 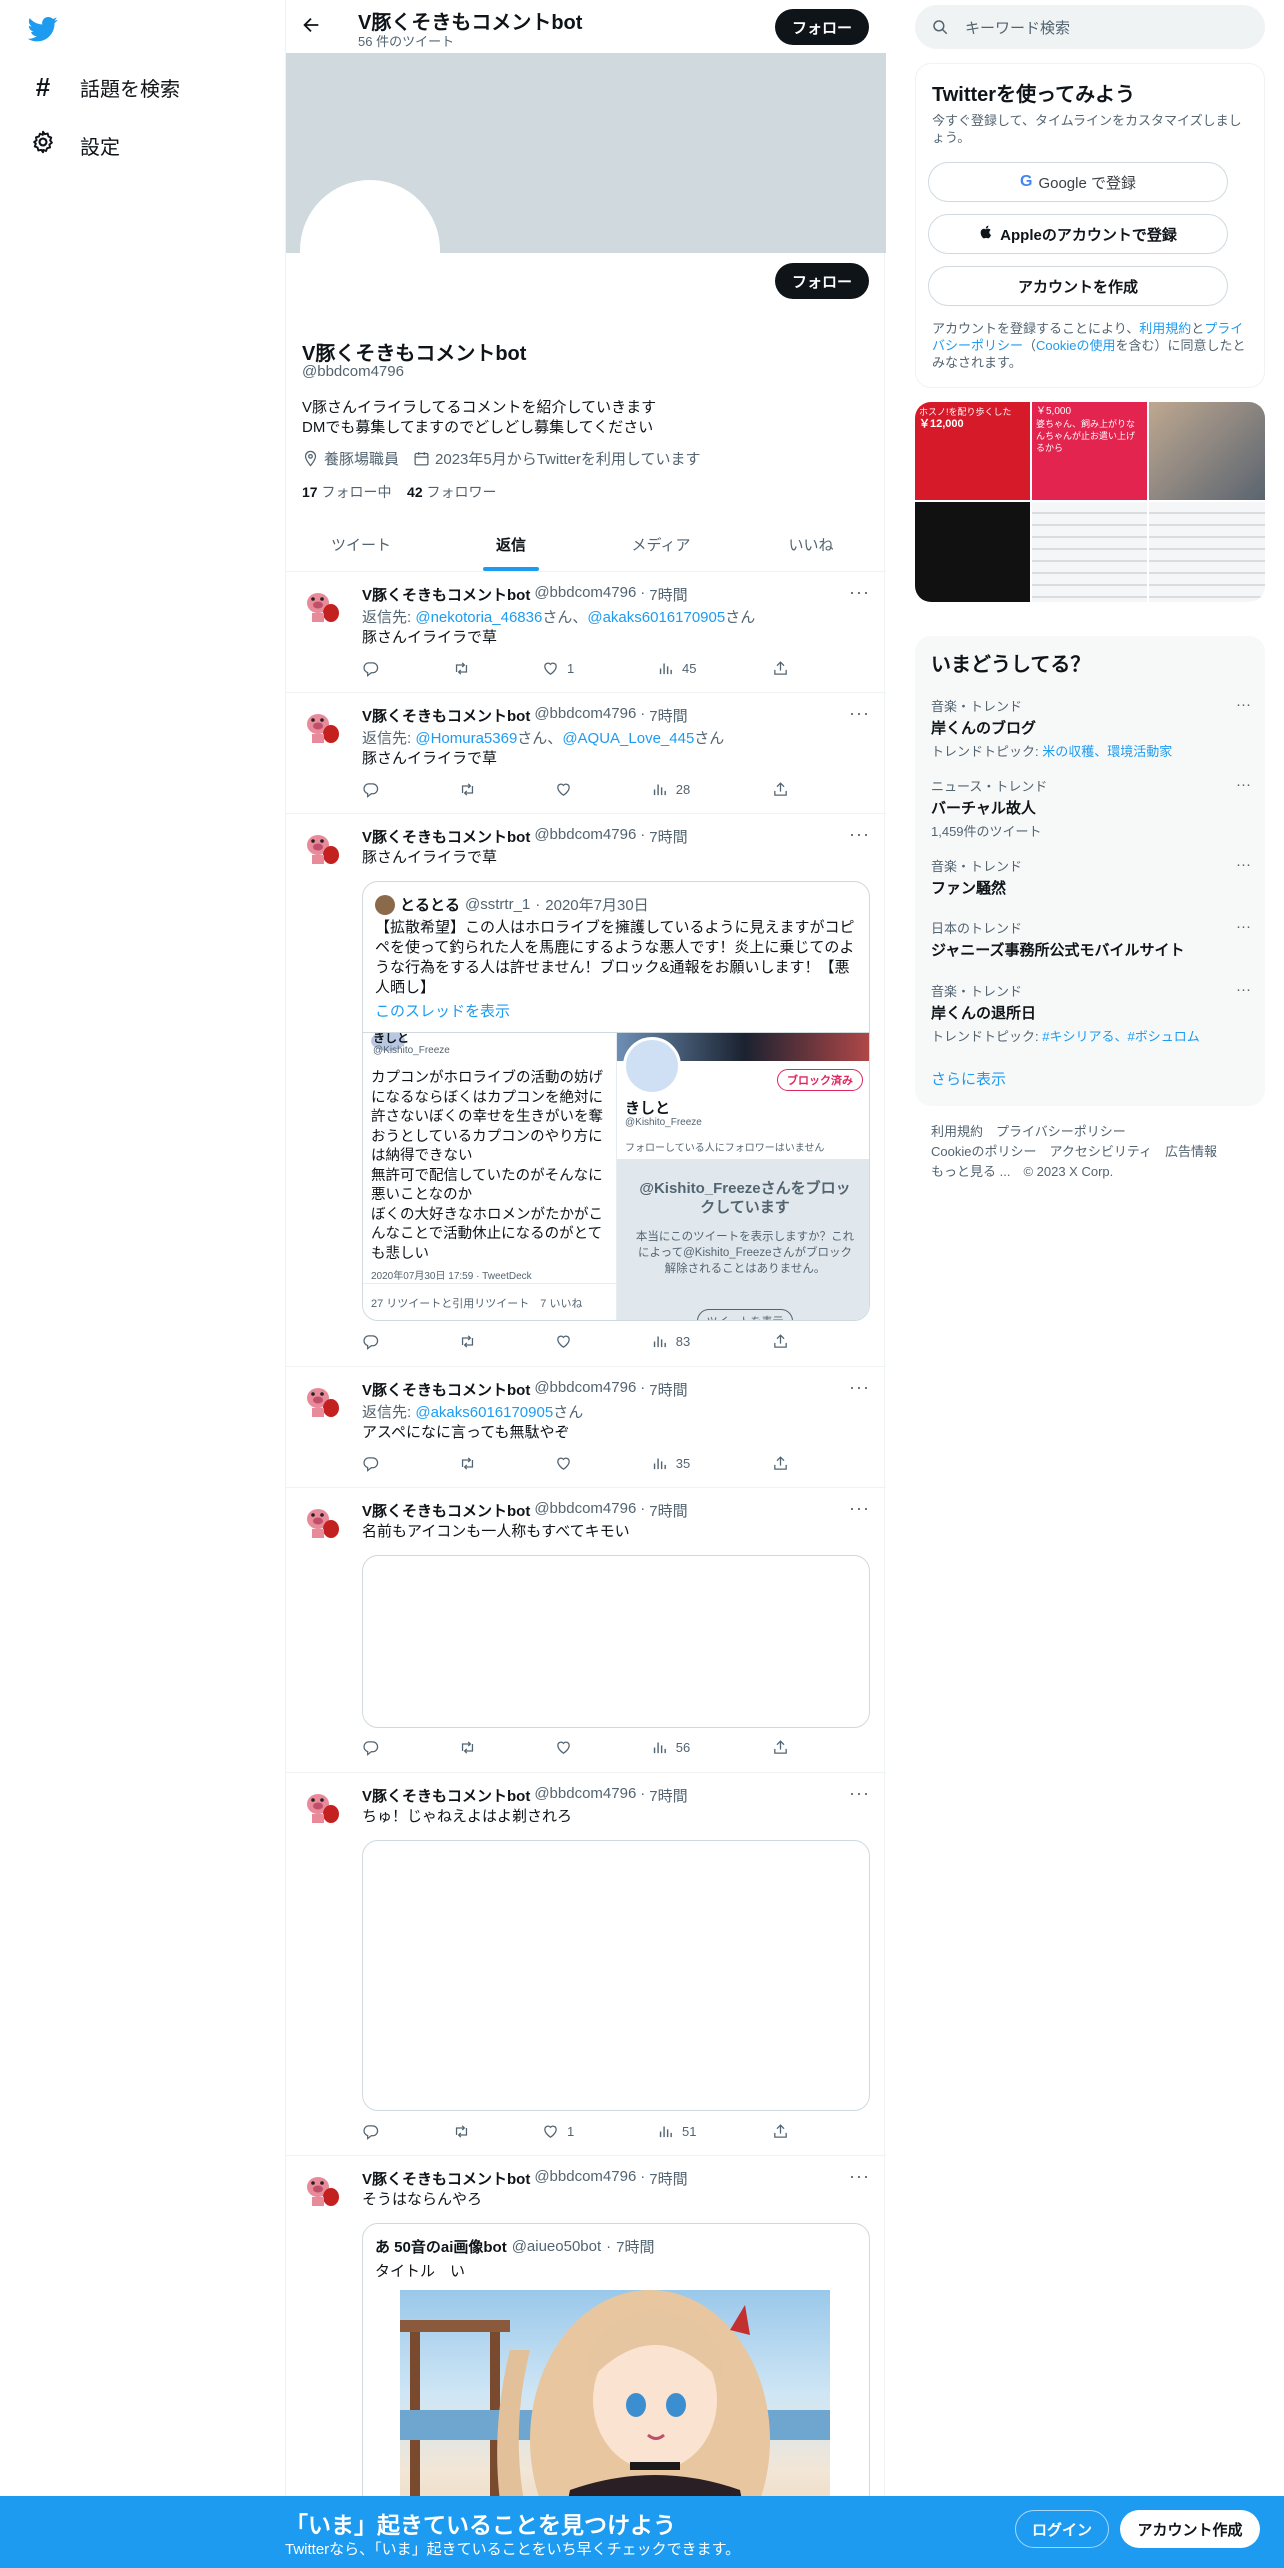 I want to click on tab-media: メディア, so click(x=661, y=544).